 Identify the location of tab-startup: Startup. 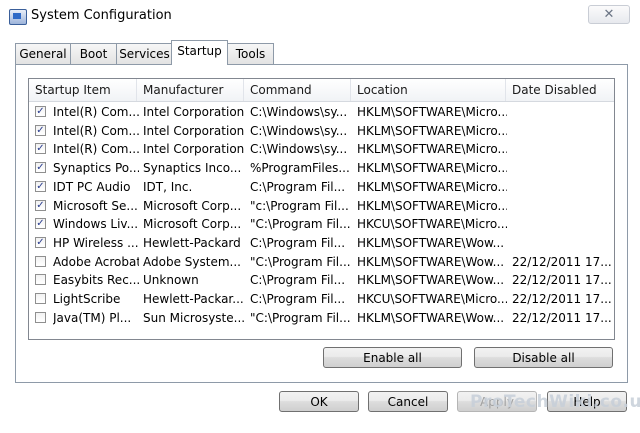
(199, 52).